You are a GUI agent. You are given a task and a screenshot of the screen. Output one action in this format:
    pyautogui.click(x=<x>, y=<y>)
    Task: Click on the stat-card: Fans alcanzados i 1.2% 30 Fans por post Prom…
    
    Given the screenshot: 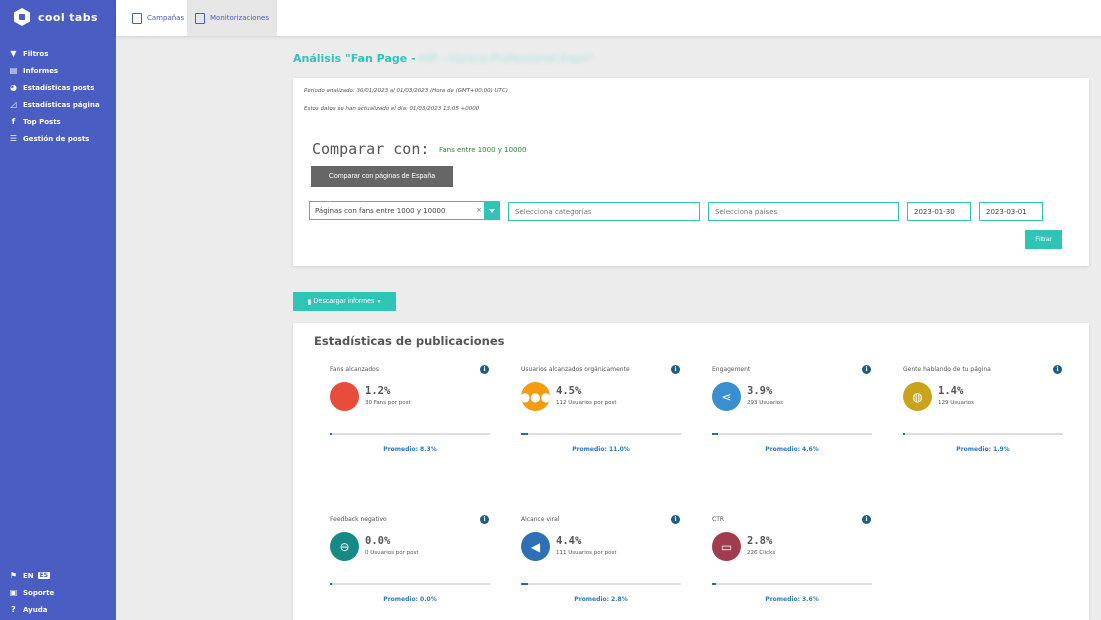 What is the action you would take?
    pyautogui.click(x=415, y=415)
    